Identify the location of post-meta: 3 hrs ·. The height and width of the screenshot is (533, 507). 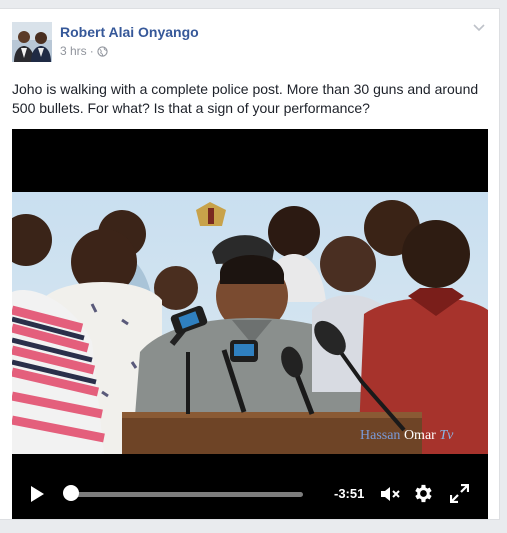
(84, 51).